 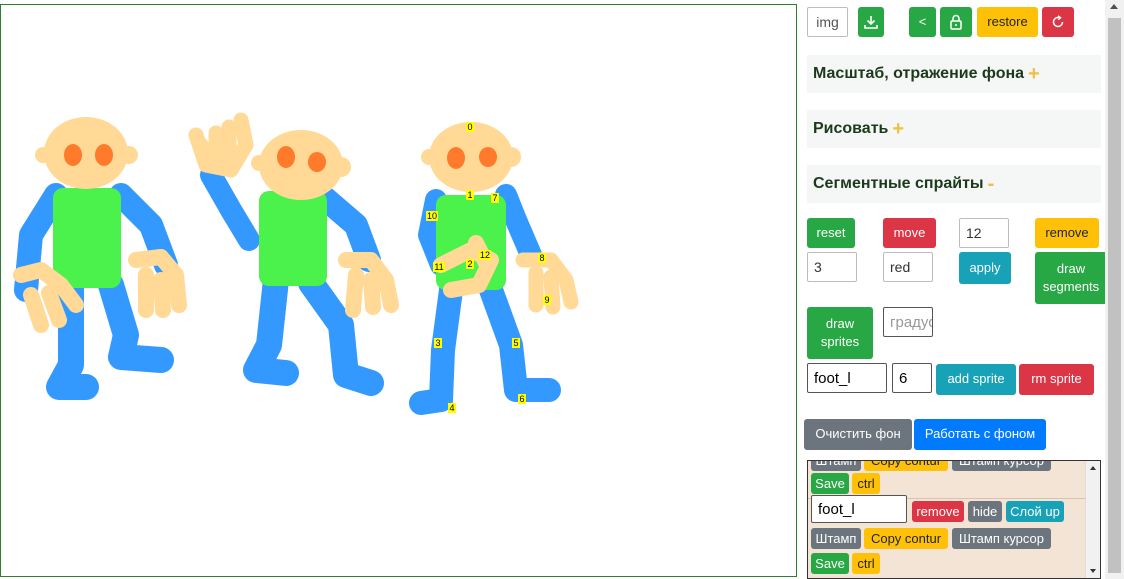 I want to click on restore-button: restore, so click(x=1007, y=22).